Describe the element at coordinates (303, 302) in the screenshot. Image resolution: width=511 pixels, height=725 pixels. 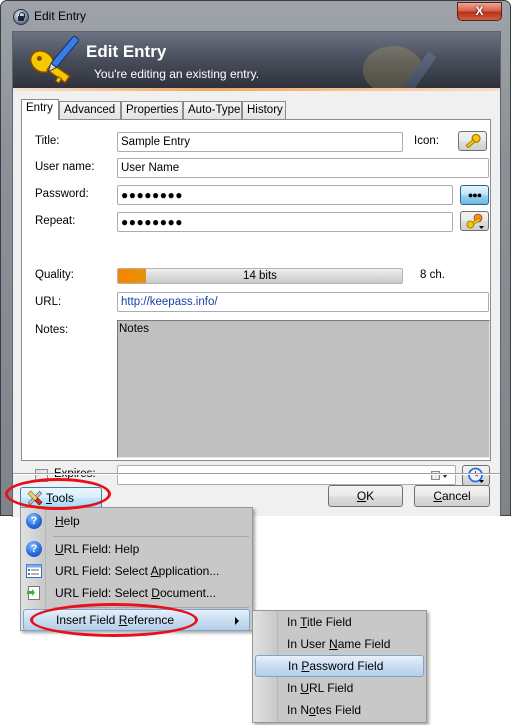
I see `url-input: http://keepass.info/` at that location.